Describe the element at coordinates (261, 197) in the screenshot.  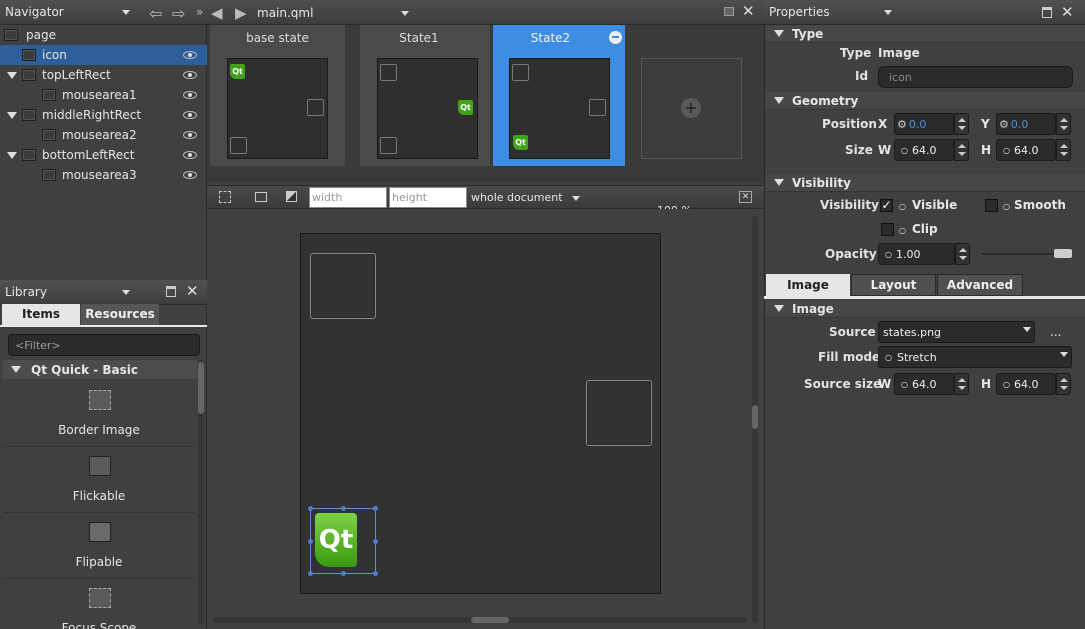
I see `show-bounds-icon` at that location.